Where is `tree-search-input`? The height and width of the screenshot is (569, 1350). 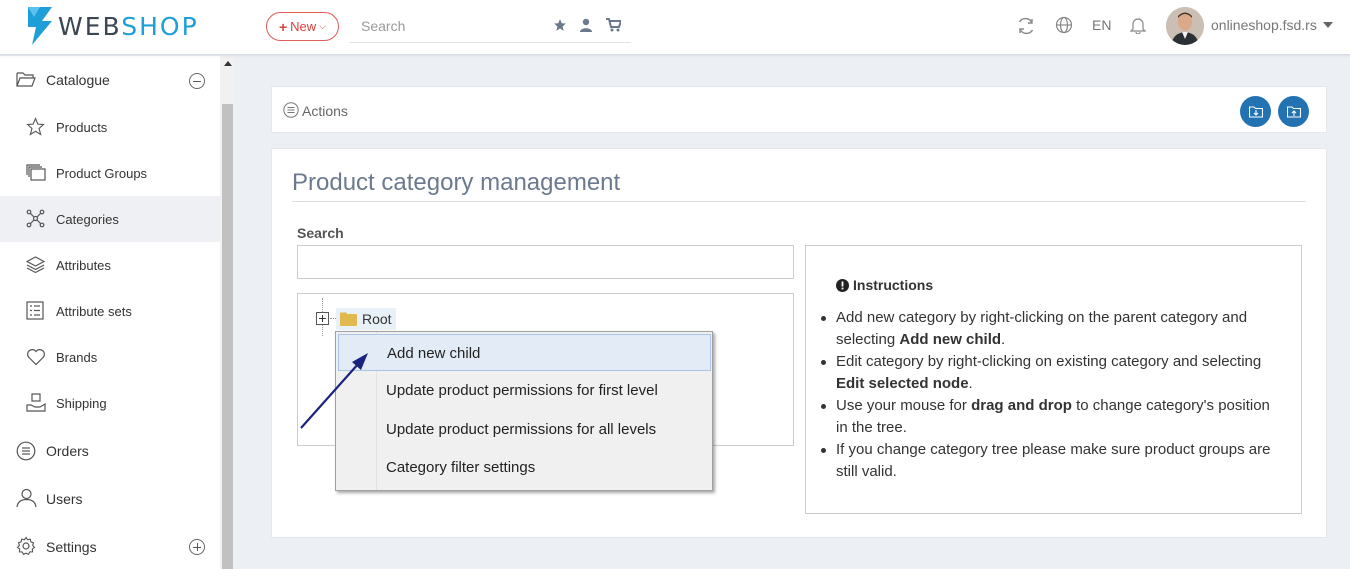
tree-search-input is located at coordinates (545, 262).